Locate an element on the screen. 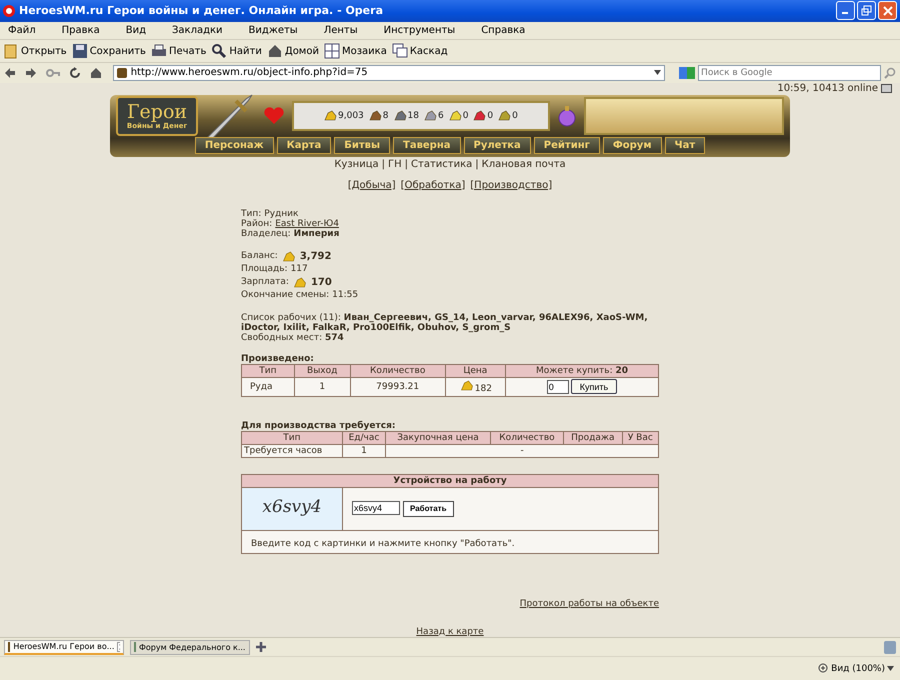 Image resolution: width=900 pixels, height=680 pixels. toolbar-button: Найти is located at coordinates (236, 51).